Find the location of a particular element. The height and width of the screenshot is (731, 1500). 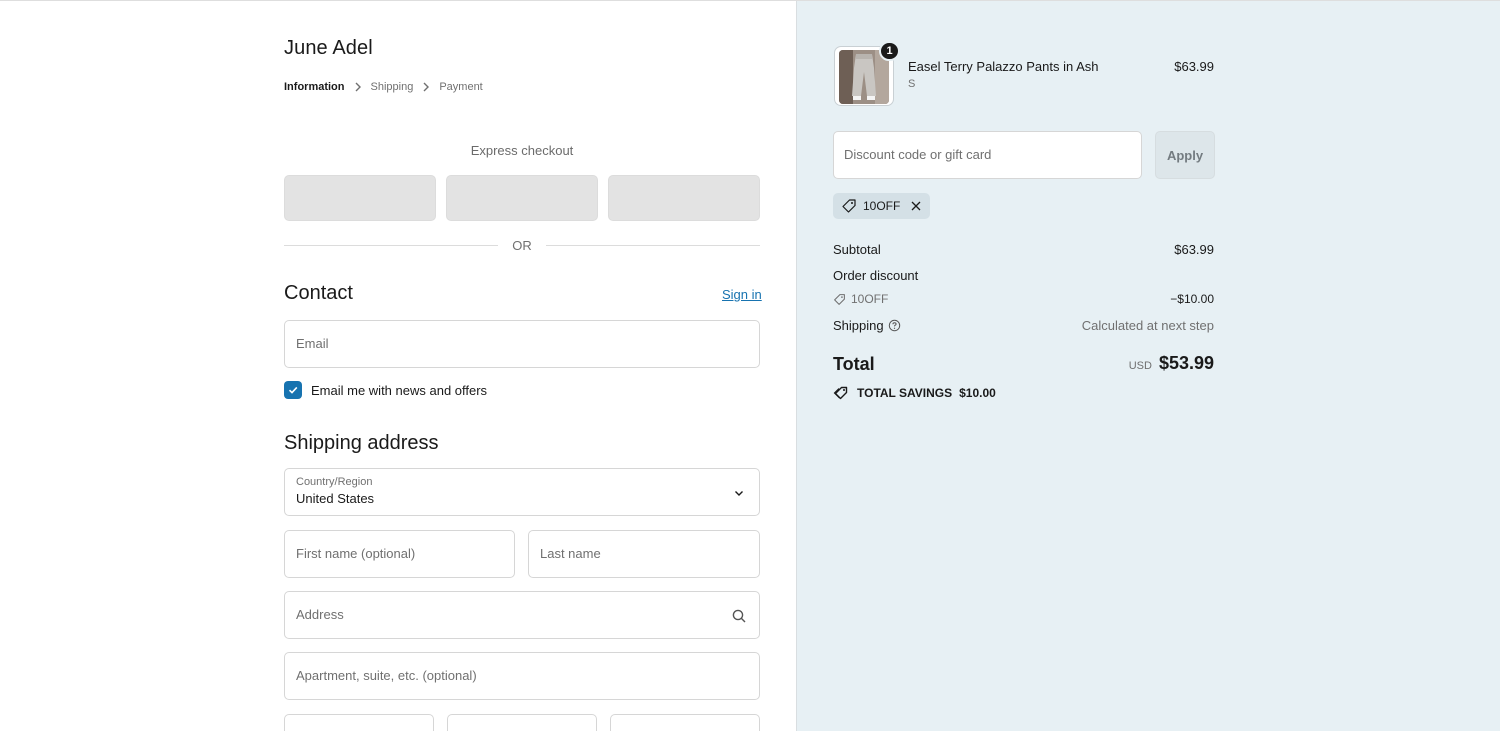

close-icon is located at coordinates (916, 206).